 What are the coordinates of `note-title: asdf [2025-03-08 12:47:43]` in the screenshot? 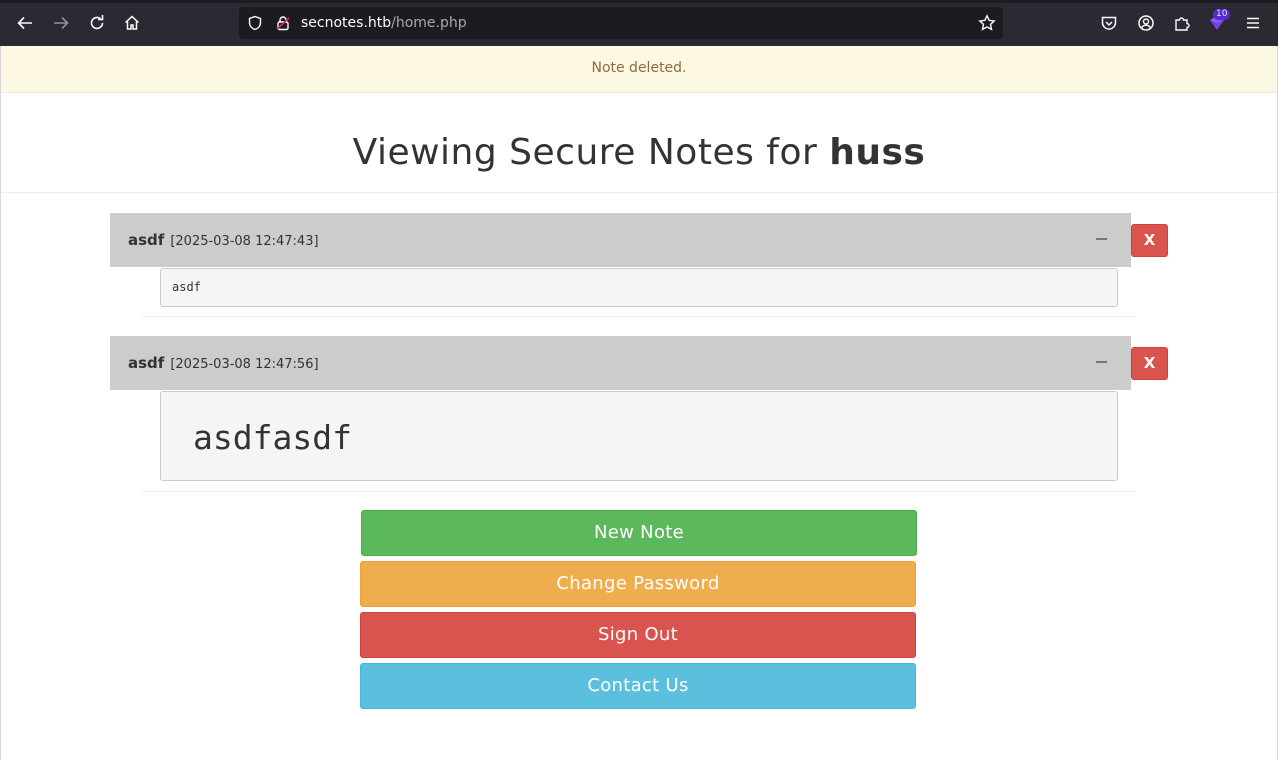 It's located at (223, 241).